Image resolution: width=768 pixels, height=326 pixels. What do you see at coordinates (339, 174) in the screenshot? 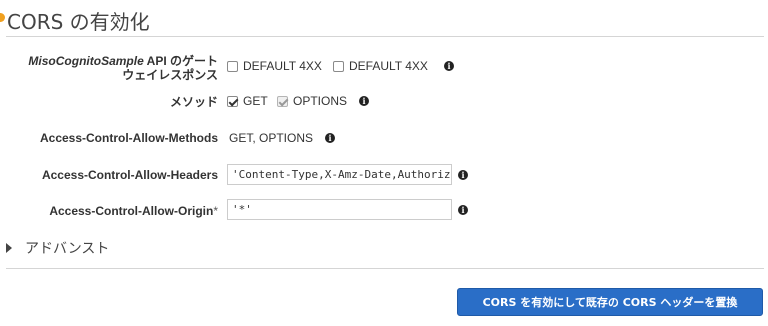
I see `allow-headers-input: 'Content-Type,X-Amz-Date,Authoriz` at bounding box center [339, 174].